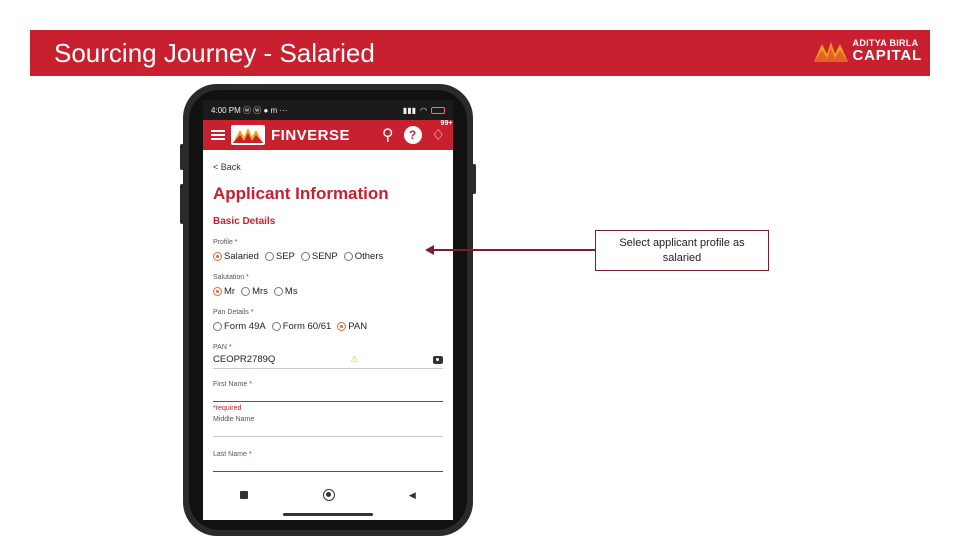  What do you see at coordinates (244, 359) in the screenshot?
I see `pan-value: CEOPR2789Q` at bounding box center [244, 359].